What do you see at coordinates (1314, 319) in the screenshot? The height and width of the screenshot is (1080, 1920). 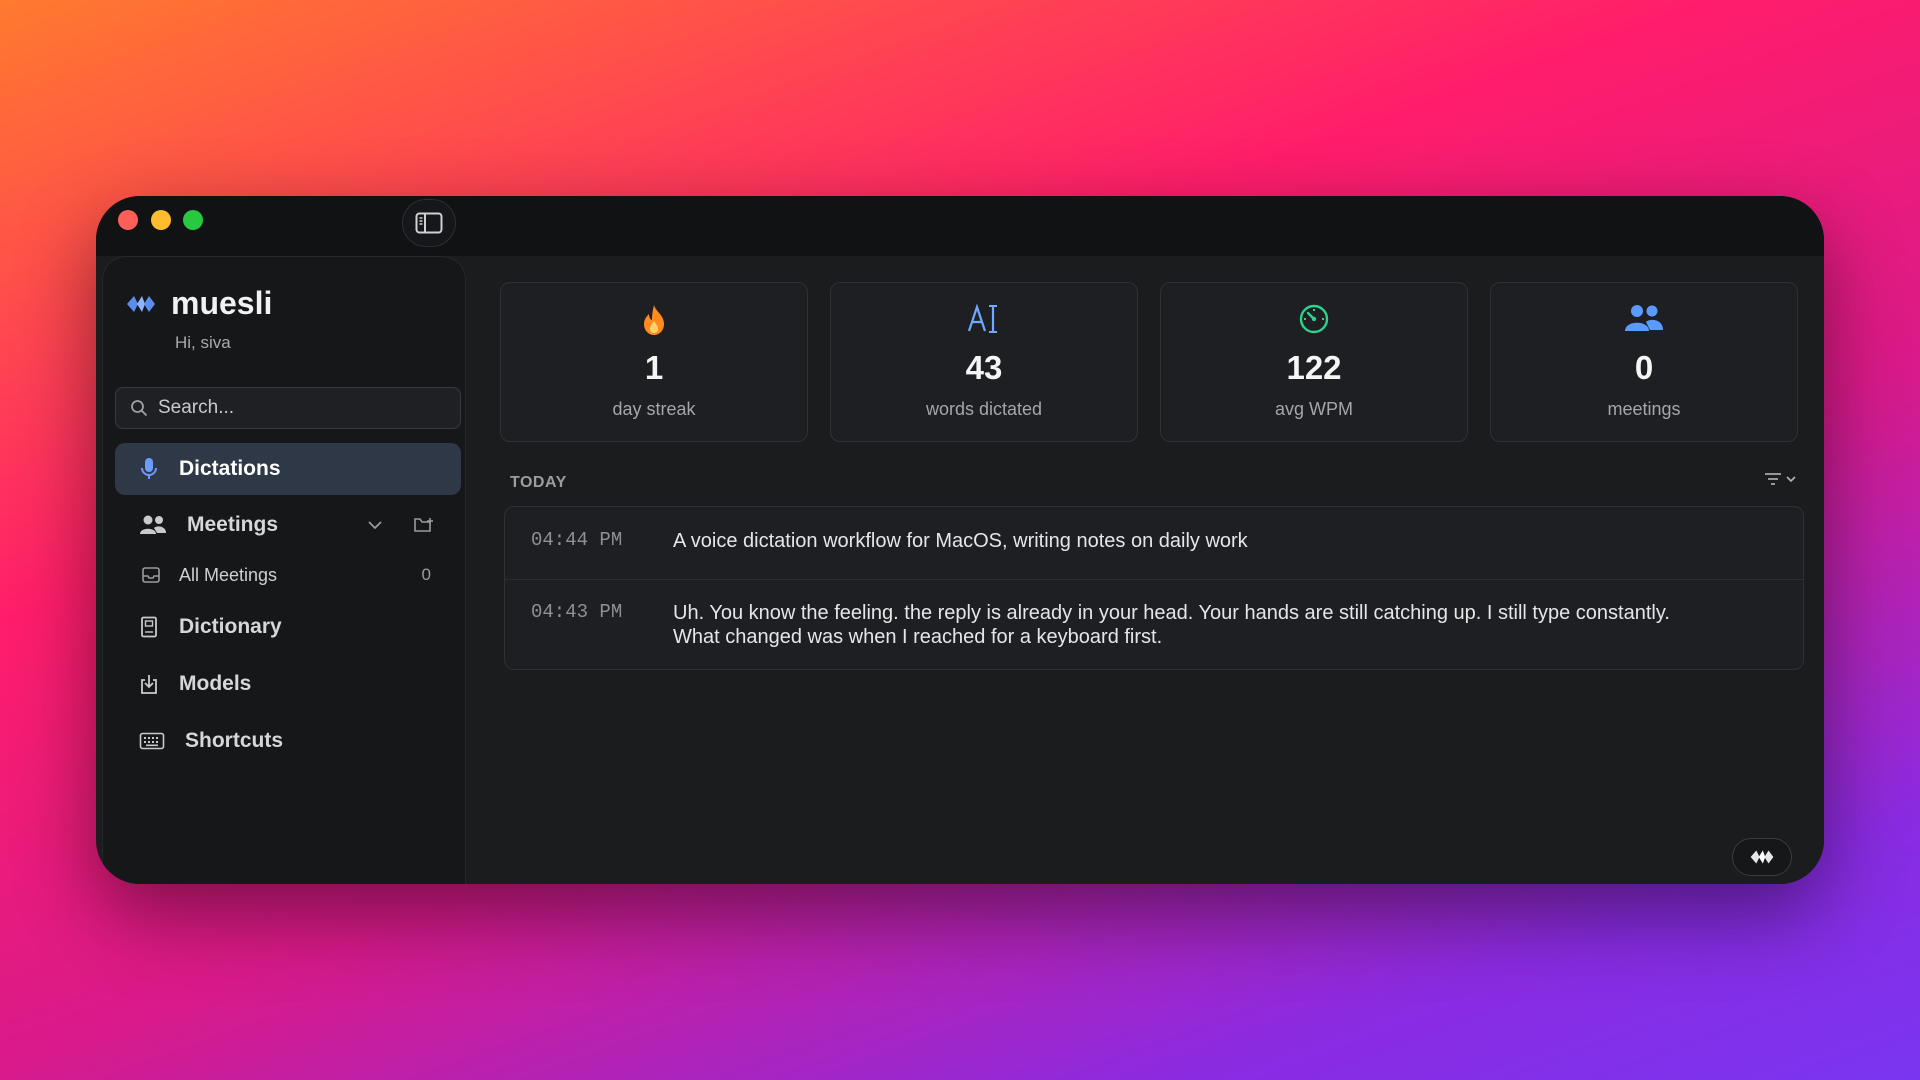 I see `speedometer-icon` at bounding box center [1314, 319].